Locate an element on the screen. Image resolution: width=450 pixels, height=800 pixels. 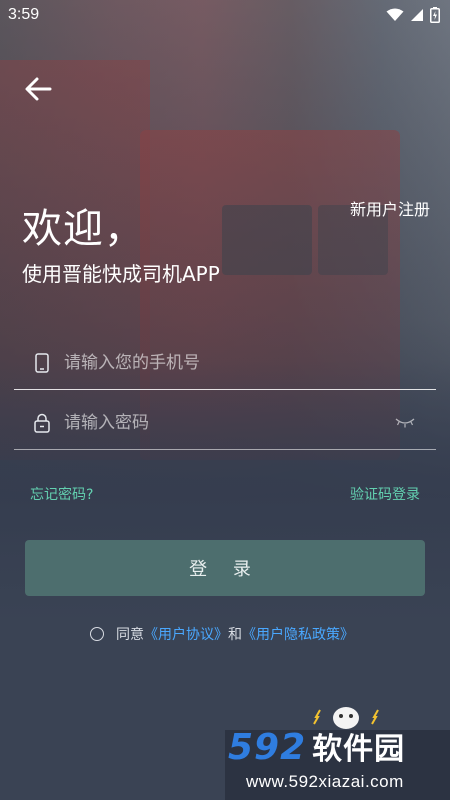
back-arrow-icon is located at coordinates (39, 89).